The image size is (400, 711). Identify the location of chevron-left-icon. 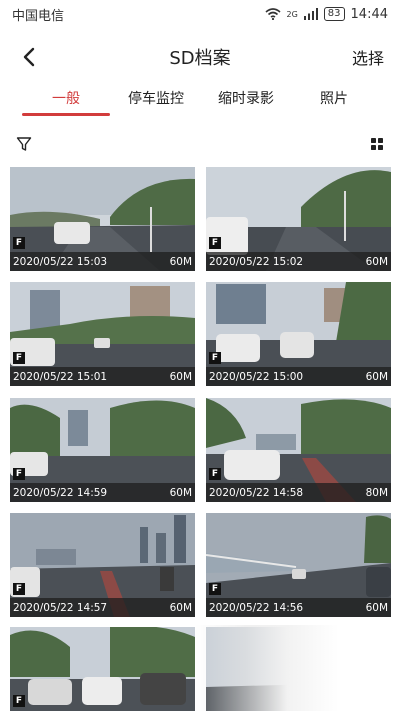
(29, 57).